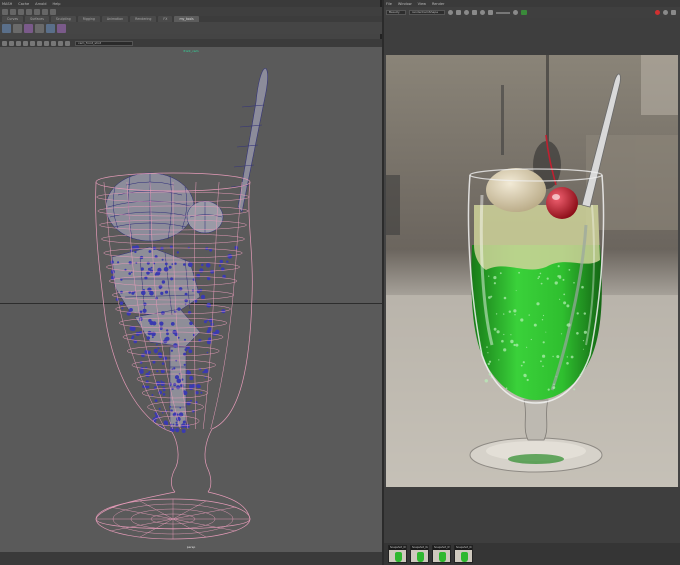  Describe the element at coordinates (28, 28) in the screenshot. I see `shelf-light-icon` at that location.